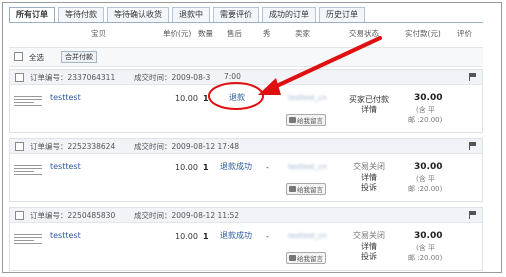  I want to click on select-all-label: 全选, so click(36, 57).